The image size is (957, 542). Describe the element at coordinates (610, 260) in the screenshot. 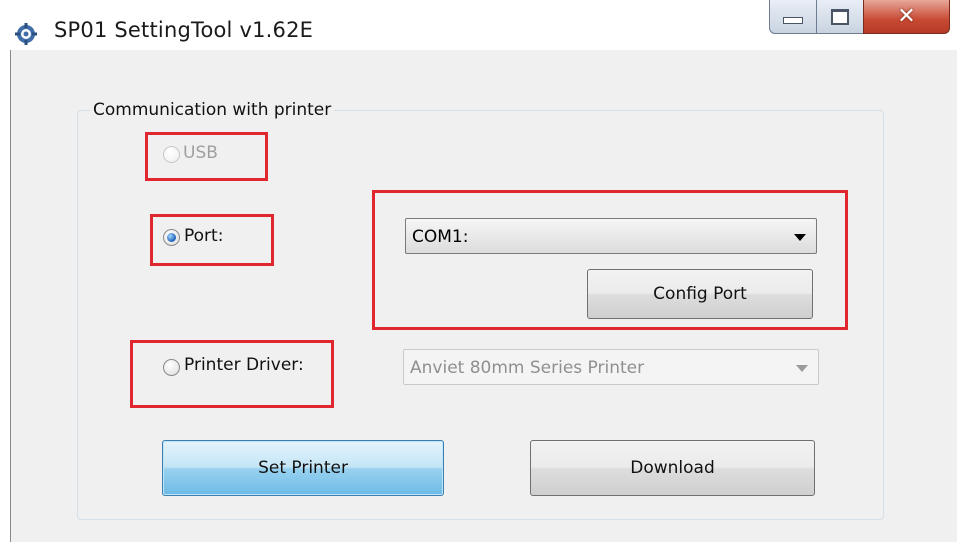

I see `port-settings-highlight-box` at that location.